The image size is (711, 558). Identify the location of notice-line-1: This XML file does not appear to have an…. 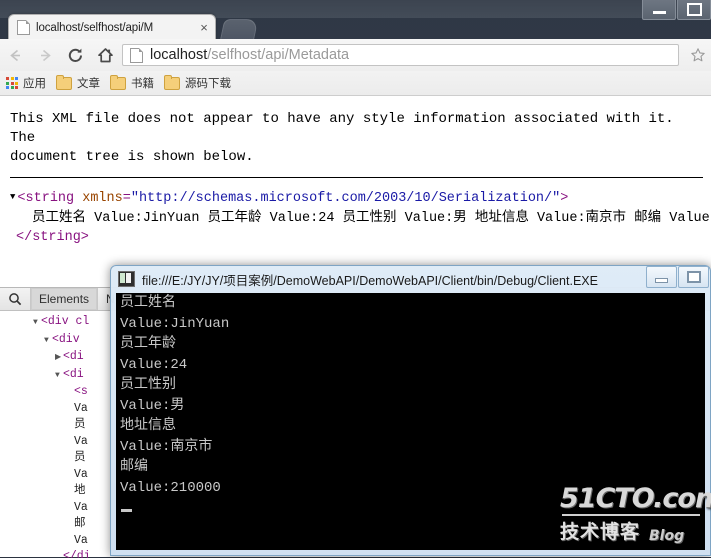
(342, 128).